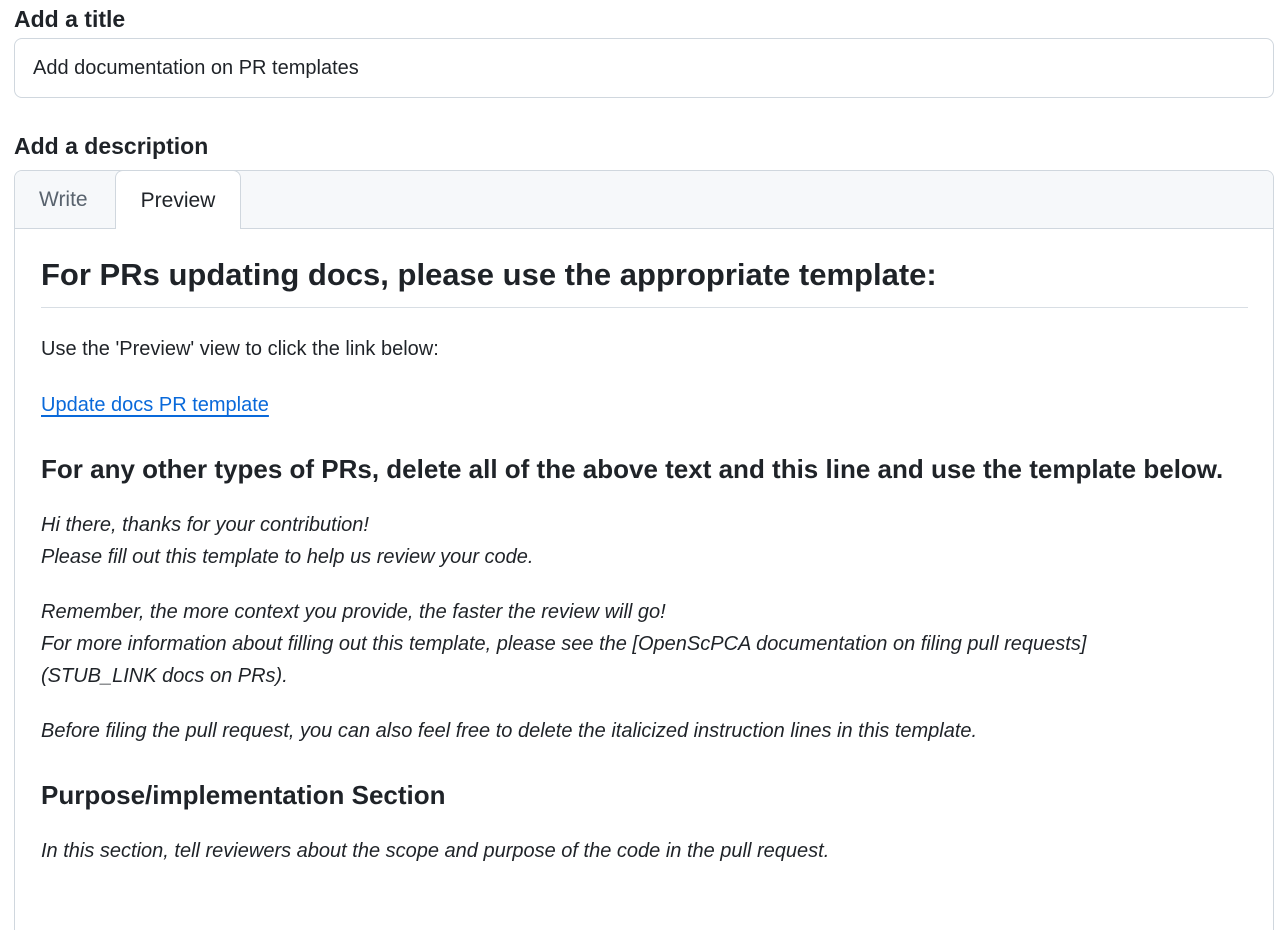  What do you see at coordinates (164, 676) in the screenshot?
I see `instruction-line: (STUB_LINK docs on PRs).` at bounding box center [164, 676].